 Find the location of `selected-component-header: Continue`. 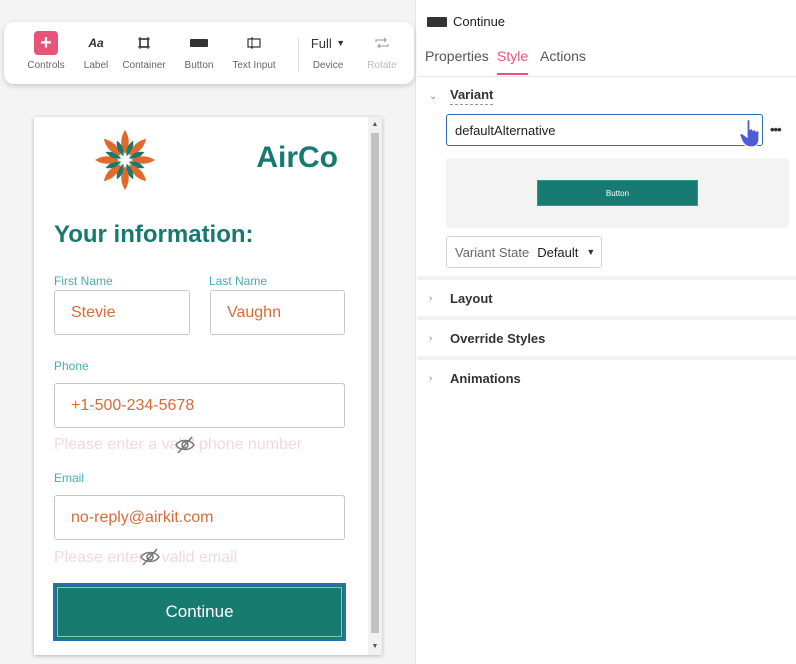

selected-component-header: Continue is located at coordinates (466, 21).